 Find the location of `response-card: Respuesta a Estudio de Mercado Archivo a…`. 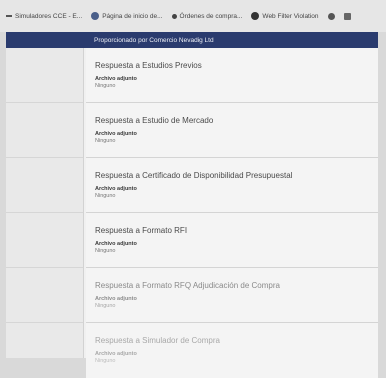

response-card: Respuesta a Estudio de Mercado Archivo a… is located at coordinates (232, 130).